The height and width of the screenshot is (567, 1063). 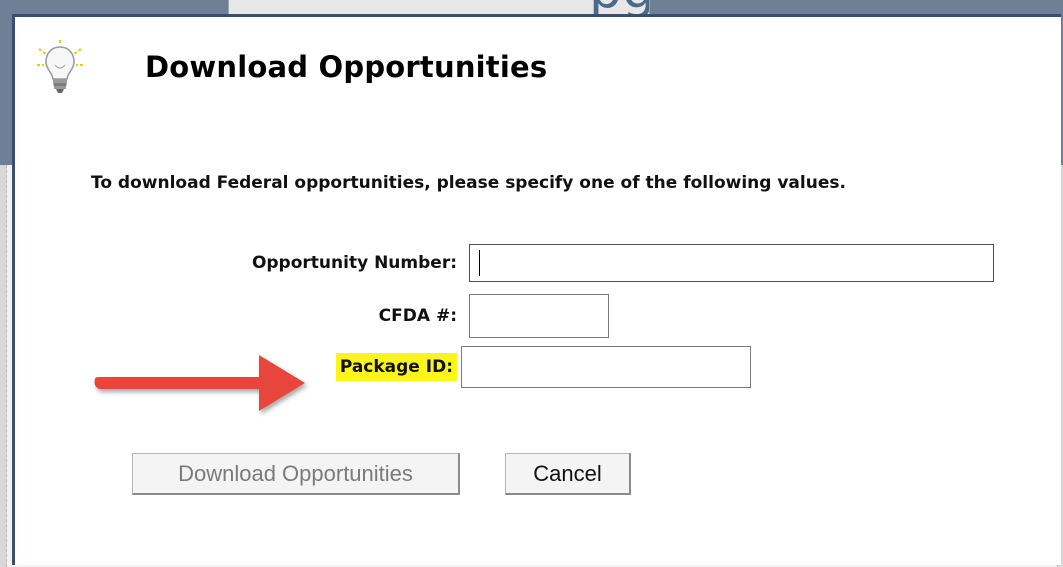 I want to click on opportunity-number-row: Opportunity Number:, so click(x=594, y=263).